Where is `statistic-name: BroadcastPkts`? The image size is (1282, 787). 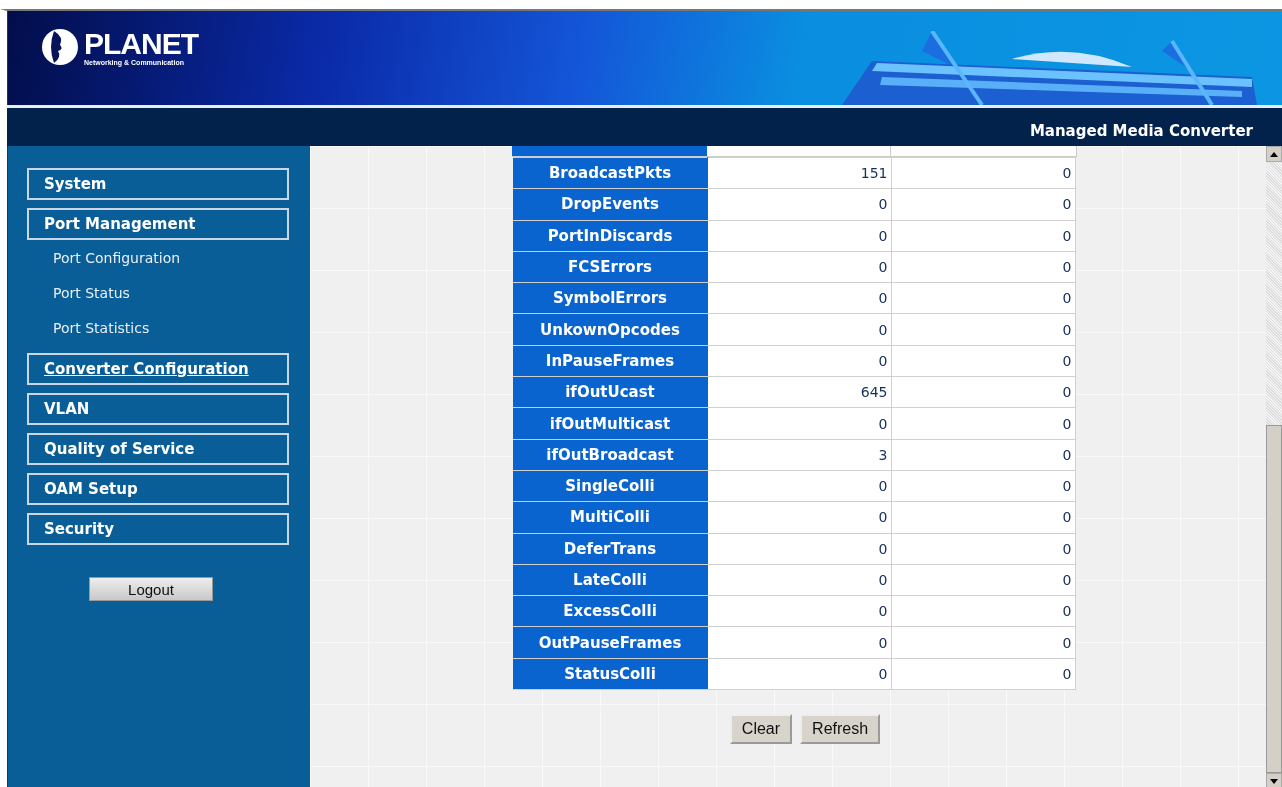
statistic-name: BroadcastPkts is located at coordinates (610, 173).